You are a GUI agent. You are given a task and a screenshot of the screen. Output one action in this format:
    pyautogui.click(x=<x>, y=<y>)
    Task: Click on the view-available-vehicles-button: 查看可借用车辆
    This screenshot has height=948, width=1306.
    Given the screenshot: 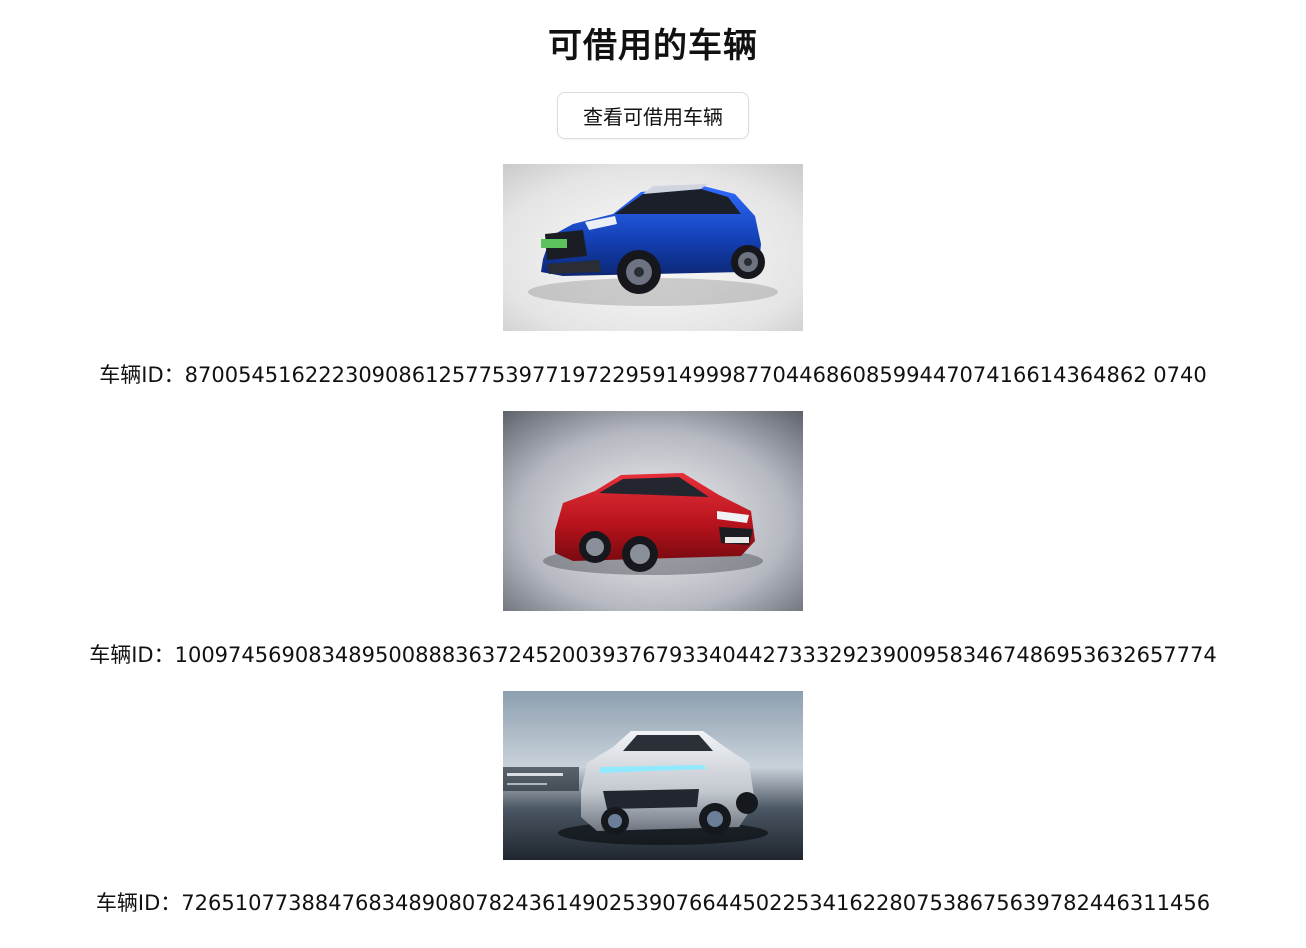 What is the action you would take?
    pyautogui.click(x=653, y=115)
    